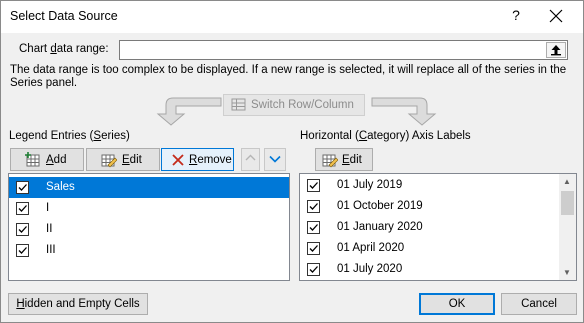 The height and width of the screenshot is (323, 584). I want to click on axis-label: 01 October 2019, so click(380, 206).